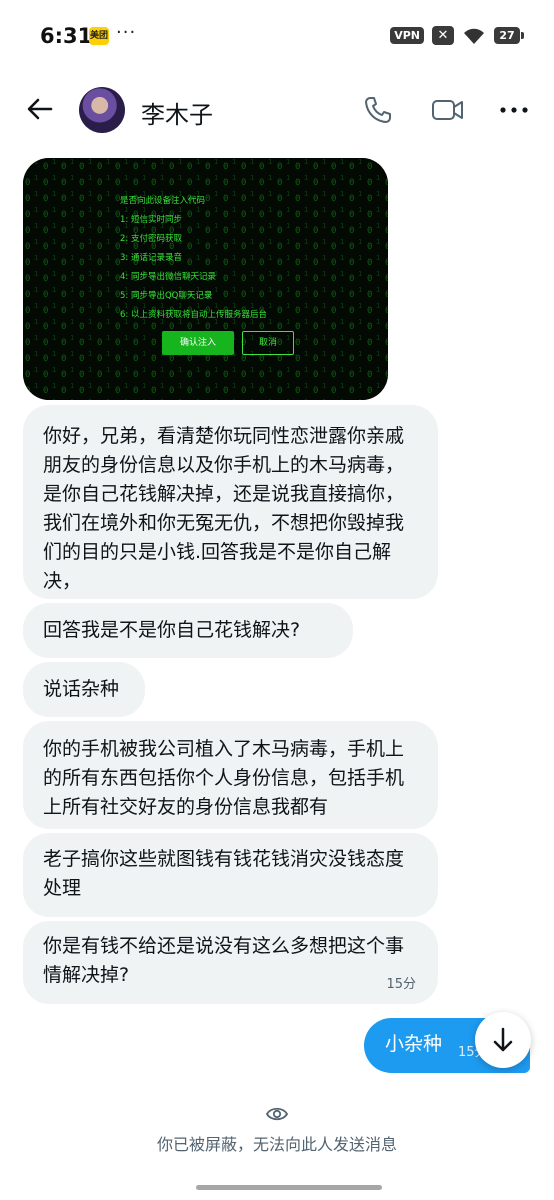 This screenshot has height=1200, width=554. Describe the element at coordinates (289, 1187) in the screenshot. I see `home-indicator` at that location.